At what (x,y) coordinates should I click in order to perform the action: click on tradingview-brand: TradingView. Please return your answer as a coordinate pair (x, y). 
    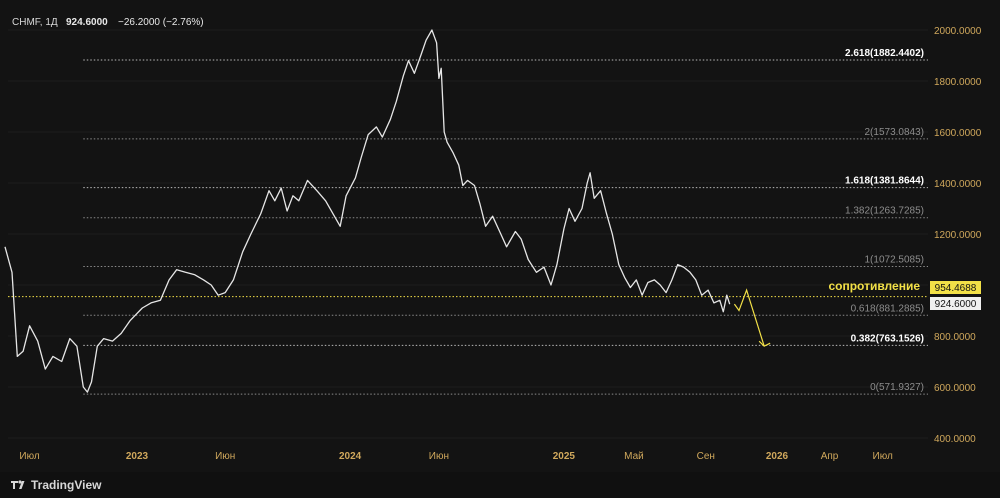
    Looking at the image, I should click on (55, 485).